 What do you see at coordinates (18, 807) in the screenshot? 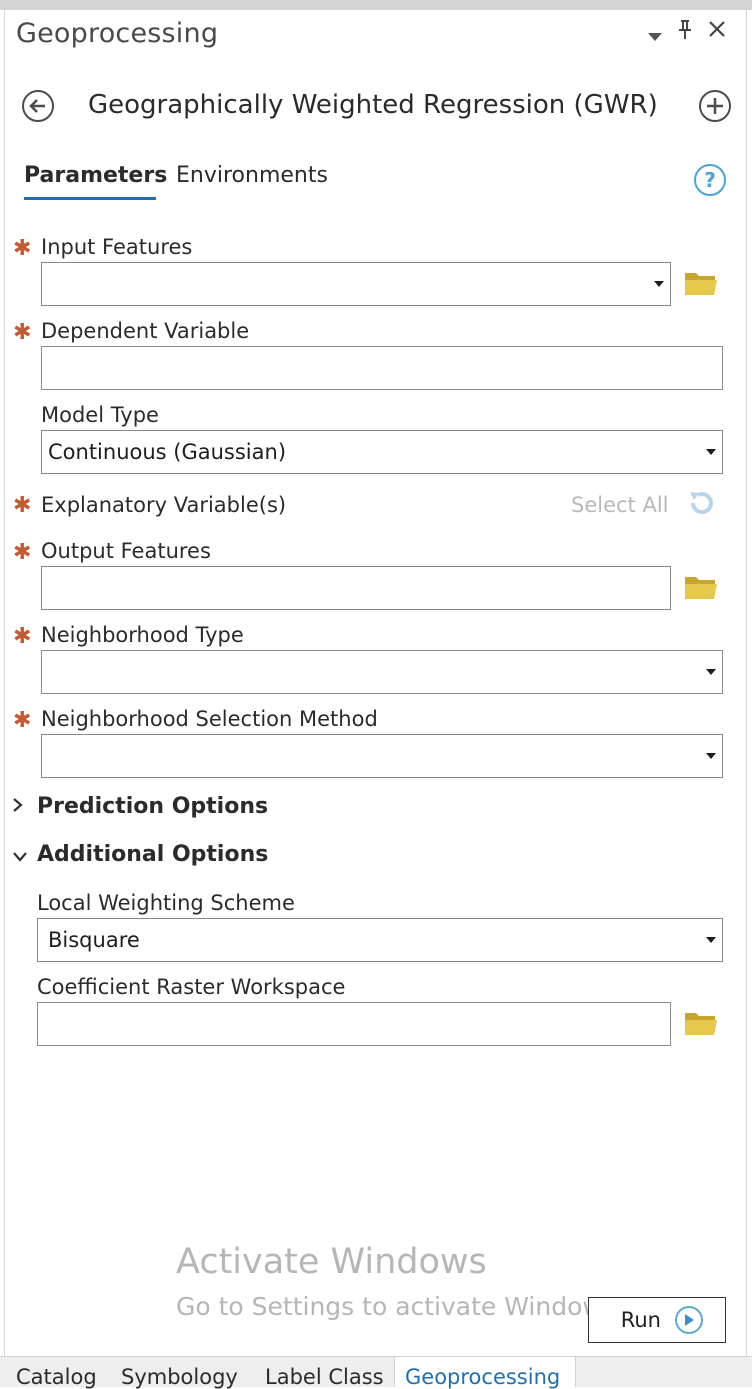
I see `chevron-right-icon` at bounding box center [18, 807].